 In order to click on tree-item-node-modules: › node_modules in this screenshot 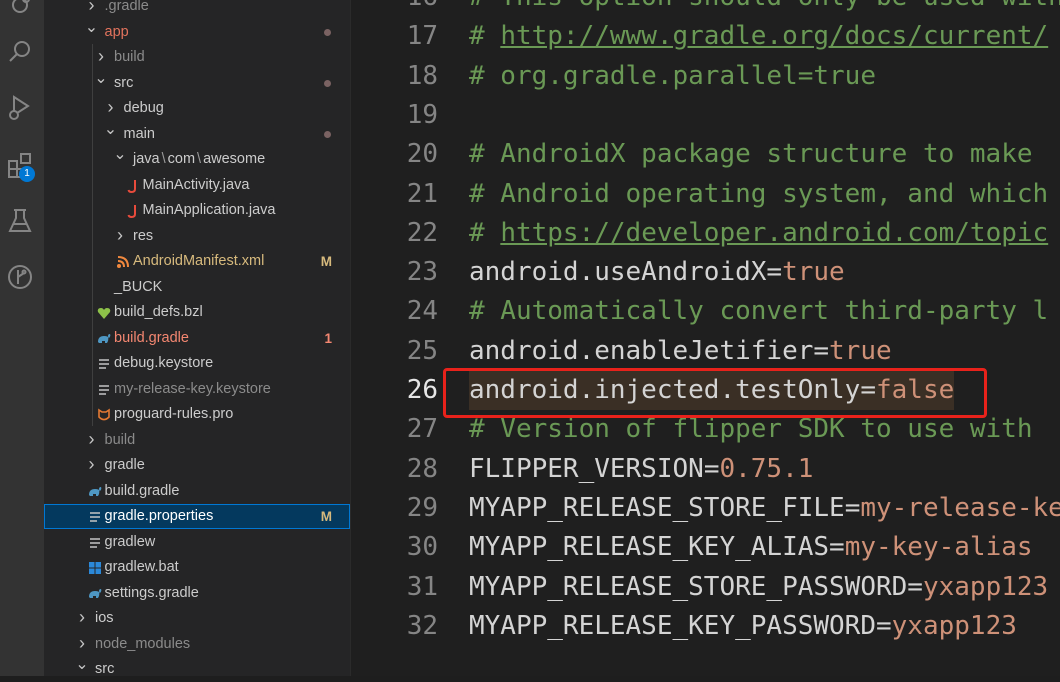, I will do `click(197, 644)`.